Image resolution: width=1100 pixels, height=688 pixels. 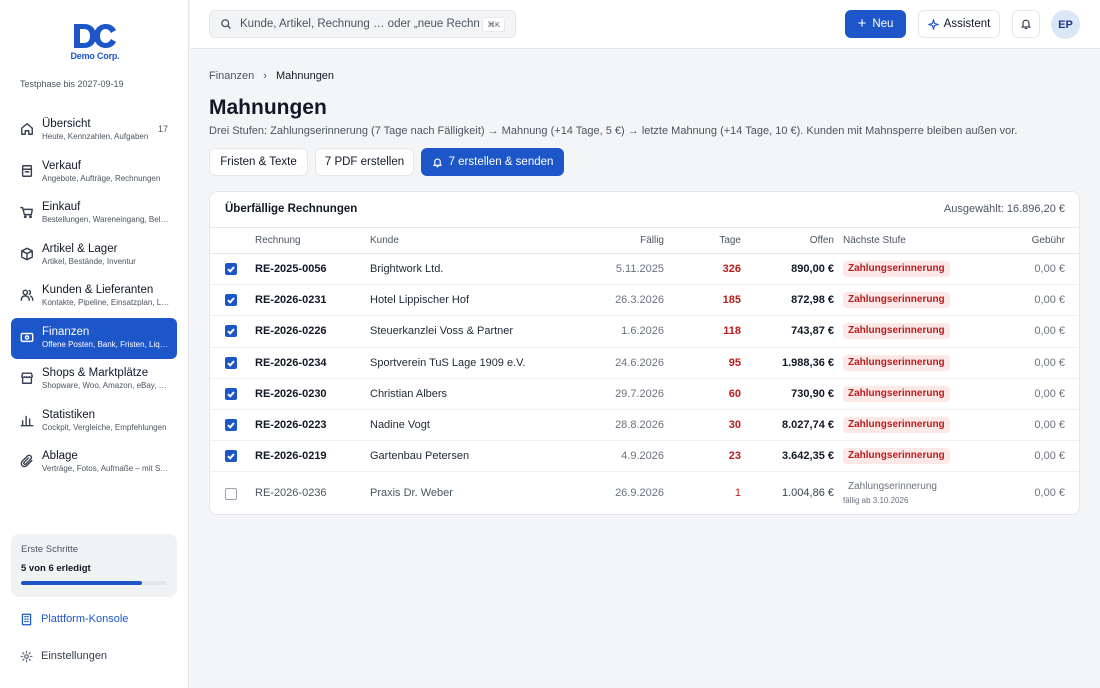 I want to click on sidebar-item-title: Kunden & Lieferanten, so click(x=98, y=290).